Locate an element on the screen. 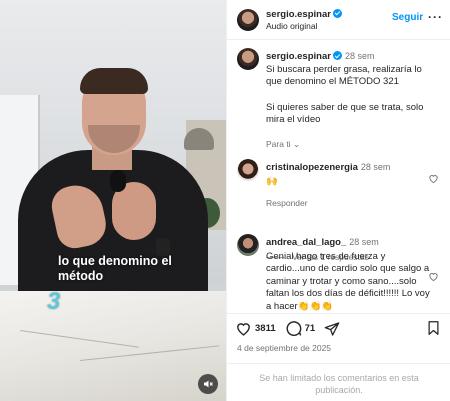 This screenshot has width=450, height=401. comment-text: 🙌 is located at coordinates (272, 181).